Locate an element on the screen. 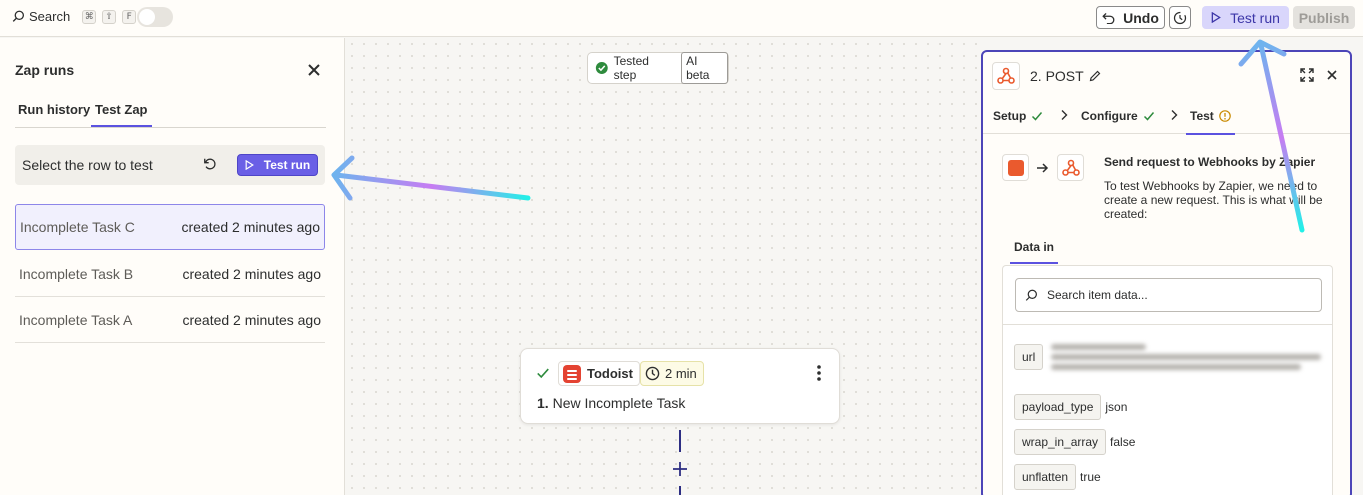 The width and height of the screenshot is (1363, 495). publish-label: Publish is located at coordinates (1324, 17).